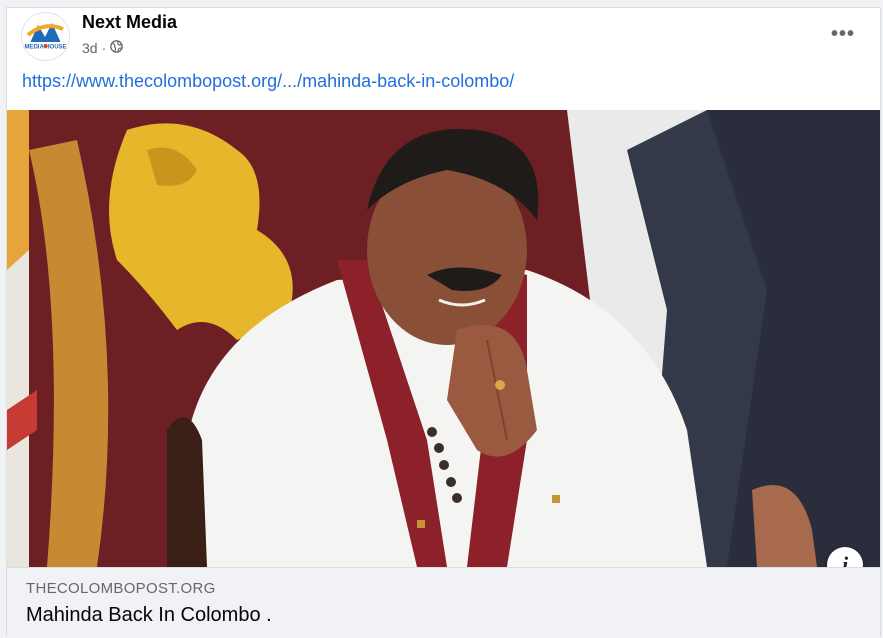 The width and height of the screenshot is (883, 638). What do you see at coordinates (90, 48) in the screenshot?
I see `post-timestamp: 3d` at bounding box center [90, 48].